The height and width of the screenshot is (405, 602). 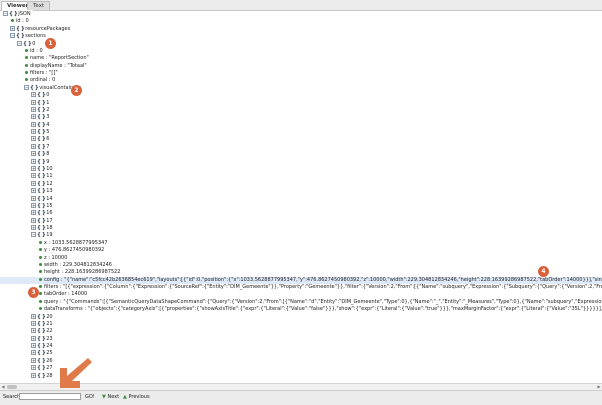 I want to click on tree-node: +{ }15, so click(x=26, y=206).